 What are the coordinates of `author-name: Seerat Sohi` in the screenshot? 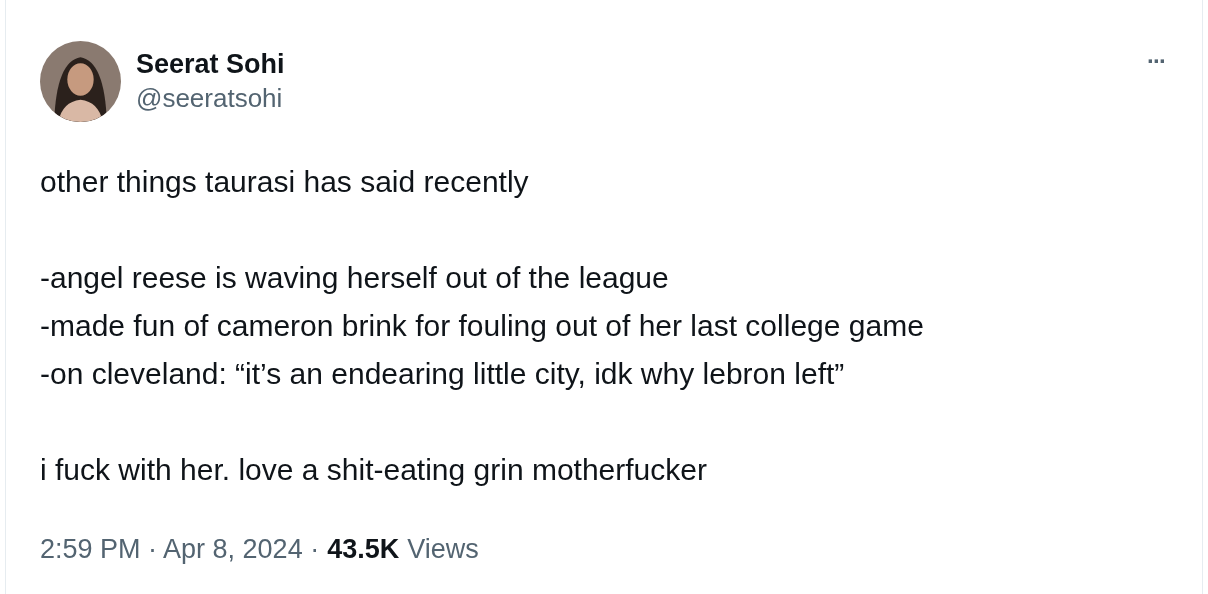 It's located at (632, 64).